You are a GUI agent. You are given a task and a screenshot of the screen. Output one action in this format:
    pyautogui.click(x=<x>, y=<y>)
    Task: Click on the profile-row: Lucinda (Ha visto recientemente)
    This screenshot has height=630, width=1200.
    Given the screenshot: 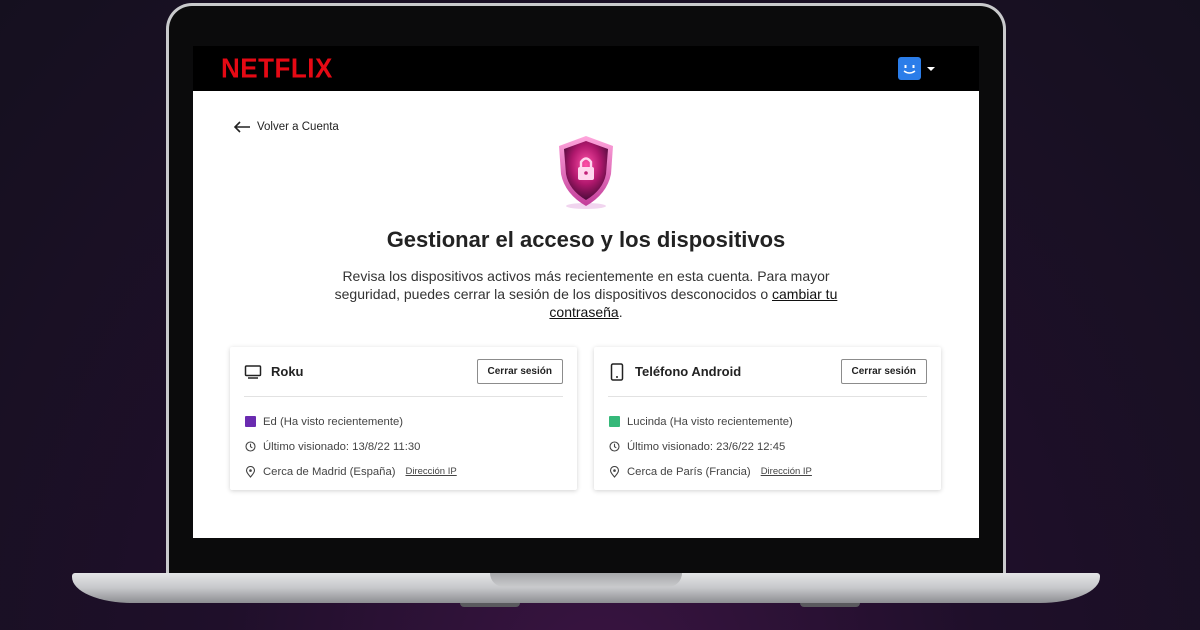 What is the action you would take?
    pyautogui.click(x=710, y=421)
    